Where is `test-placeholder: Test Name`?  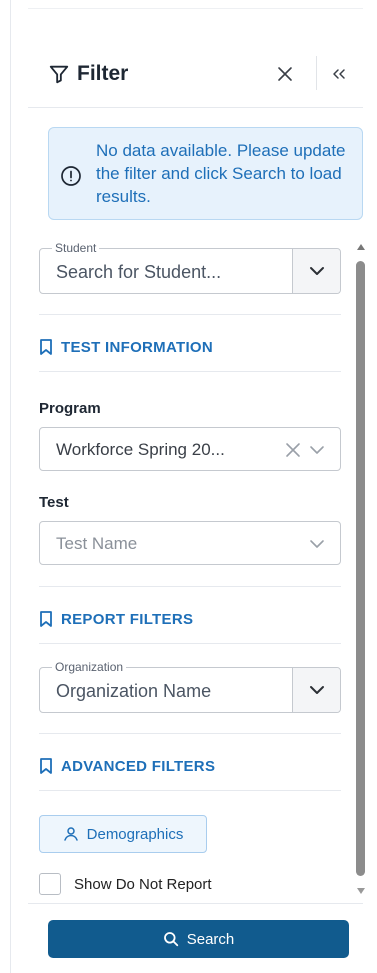
test-placeholder: Test Name is located at coordinates (97, 543).